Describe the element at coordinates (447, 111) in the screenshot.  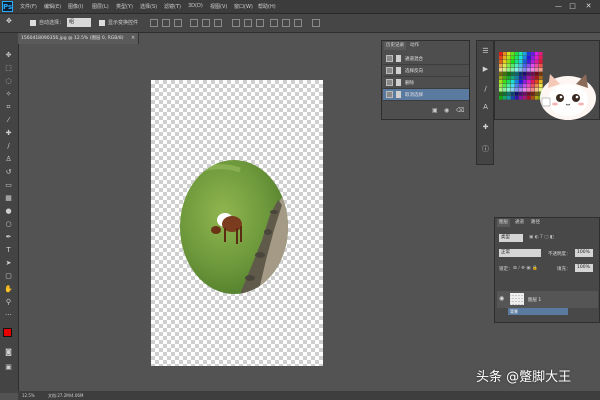
I see `create-snapshot-icon: ◉` at that location.